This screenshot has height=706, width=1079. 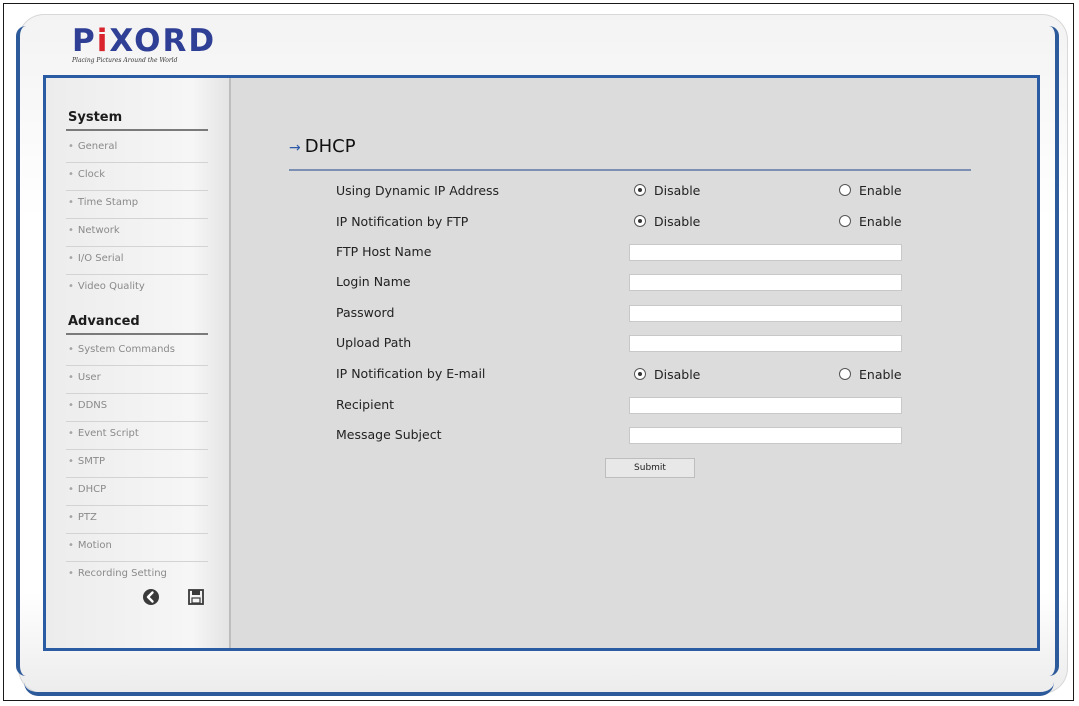 I want to click on sidebar-item-recording-setting: • Recording Setting, so click(x=137, y=576).